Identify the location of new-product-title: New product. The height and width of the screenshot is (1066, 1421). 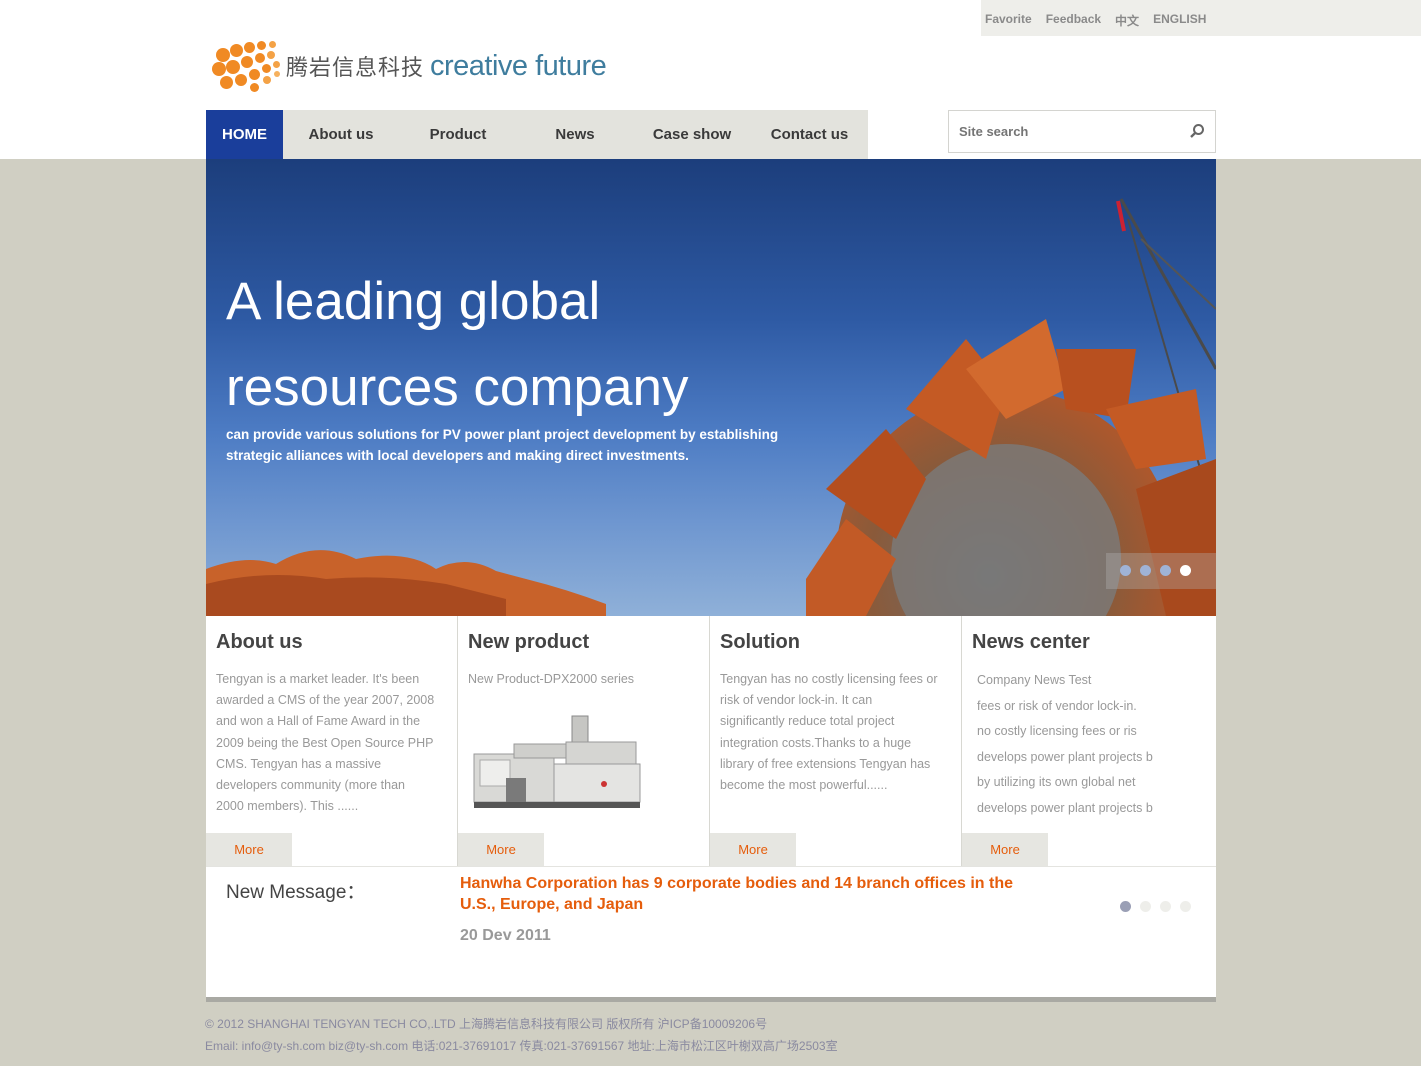
(529, 642).